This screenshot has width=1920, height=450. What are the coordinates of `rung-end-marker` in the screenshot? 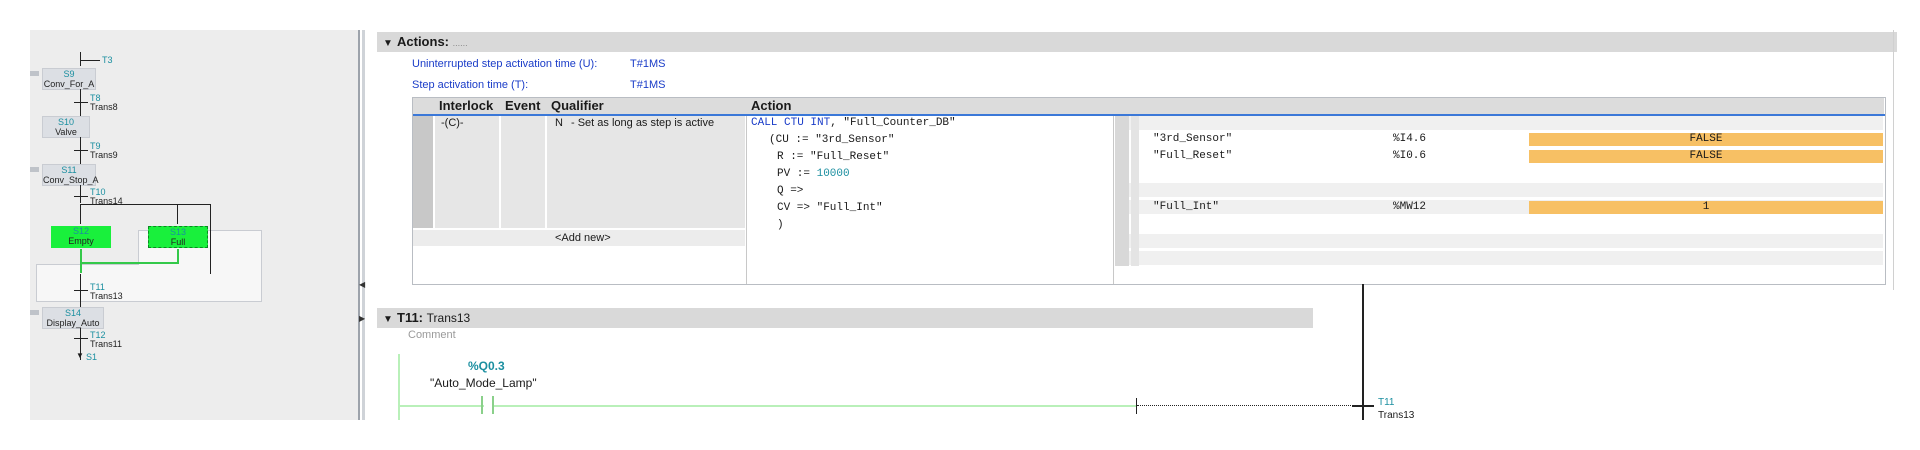 It's located at (1136, 406).